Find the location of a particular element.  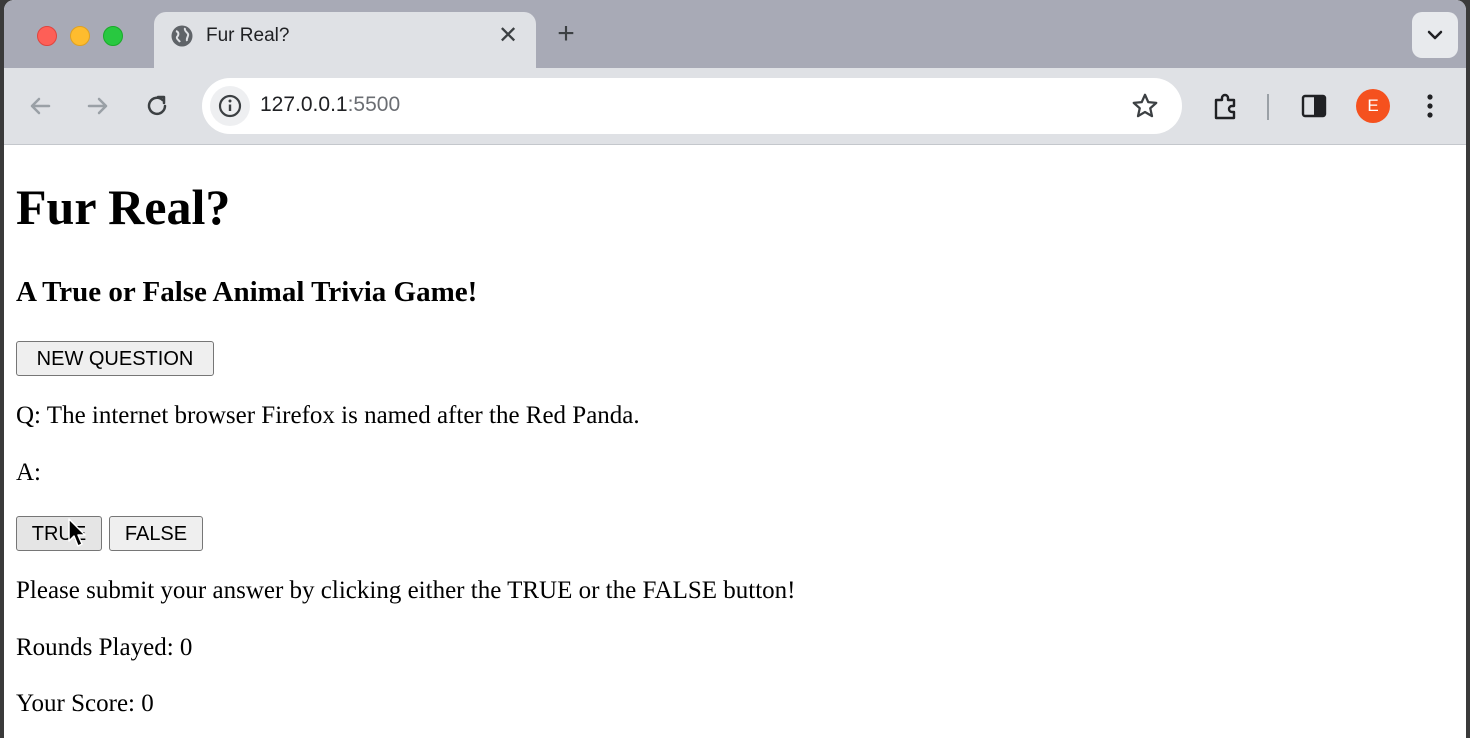

reload-icon is located at coordinates (157, 106).